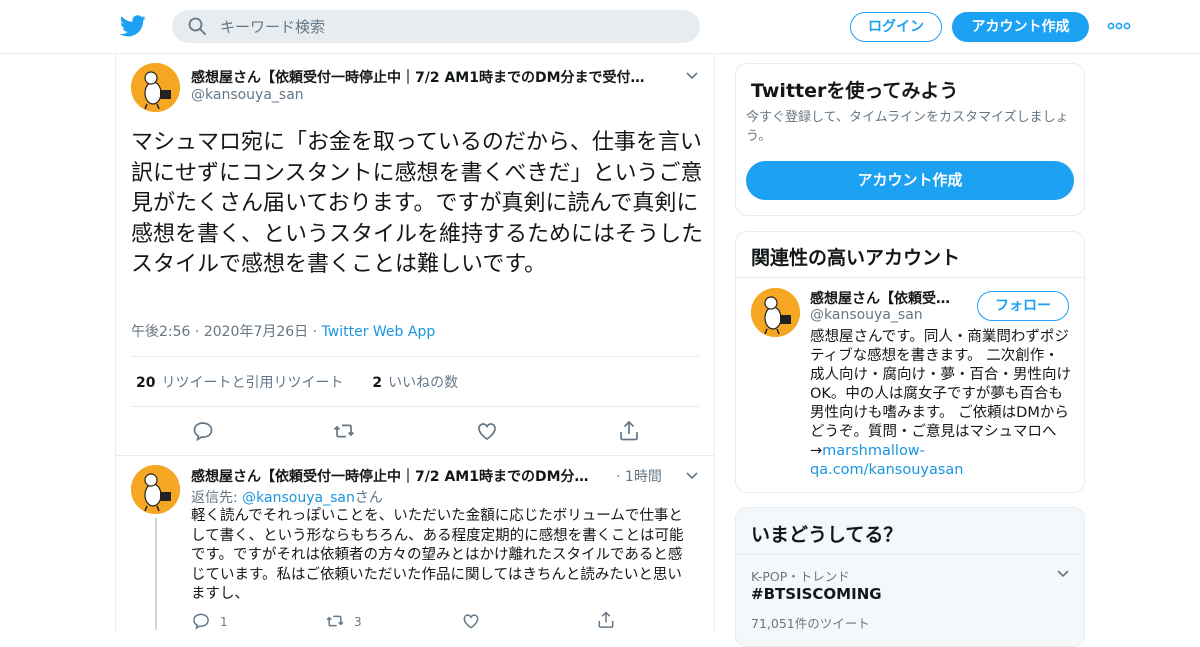  What do you see at coordinates (827, 535) in the screenshot?
I see `trends-title: いまどうしてる？` at bounding box center [827, 535].